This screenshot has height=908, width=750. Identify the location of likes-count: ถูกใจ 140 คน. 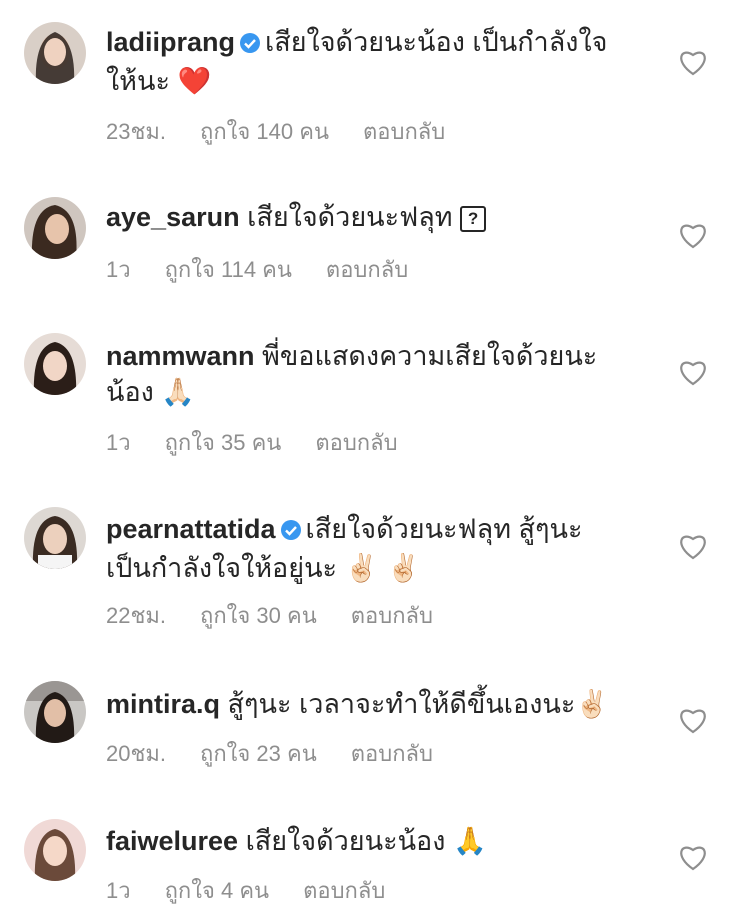
(264, 131).